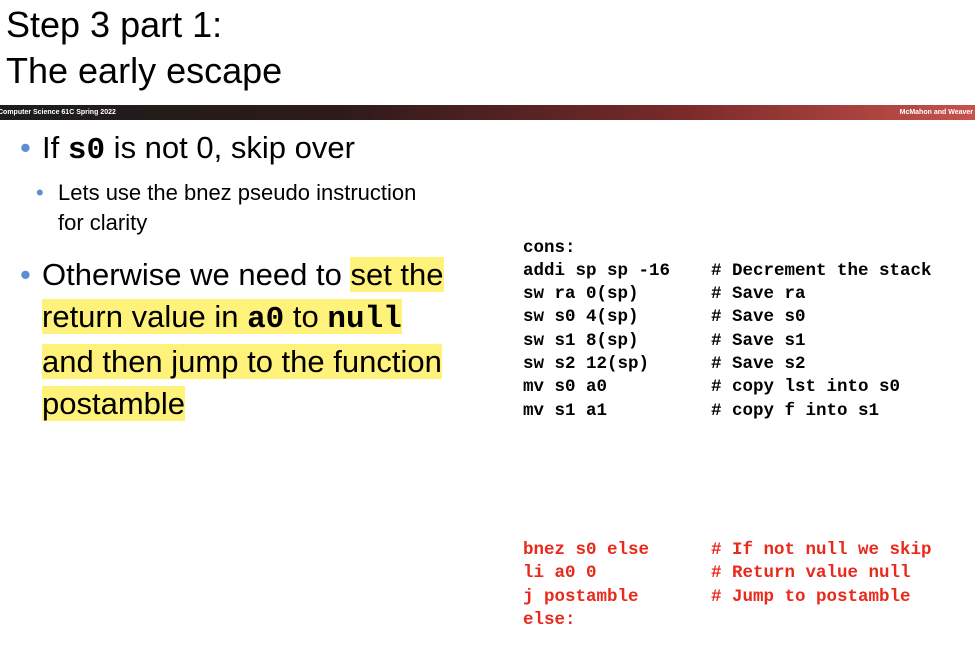 The image size is (975, 656). I want to click on code-line: addi sp sp -16 # Decrement the stack, so click(727, 271).